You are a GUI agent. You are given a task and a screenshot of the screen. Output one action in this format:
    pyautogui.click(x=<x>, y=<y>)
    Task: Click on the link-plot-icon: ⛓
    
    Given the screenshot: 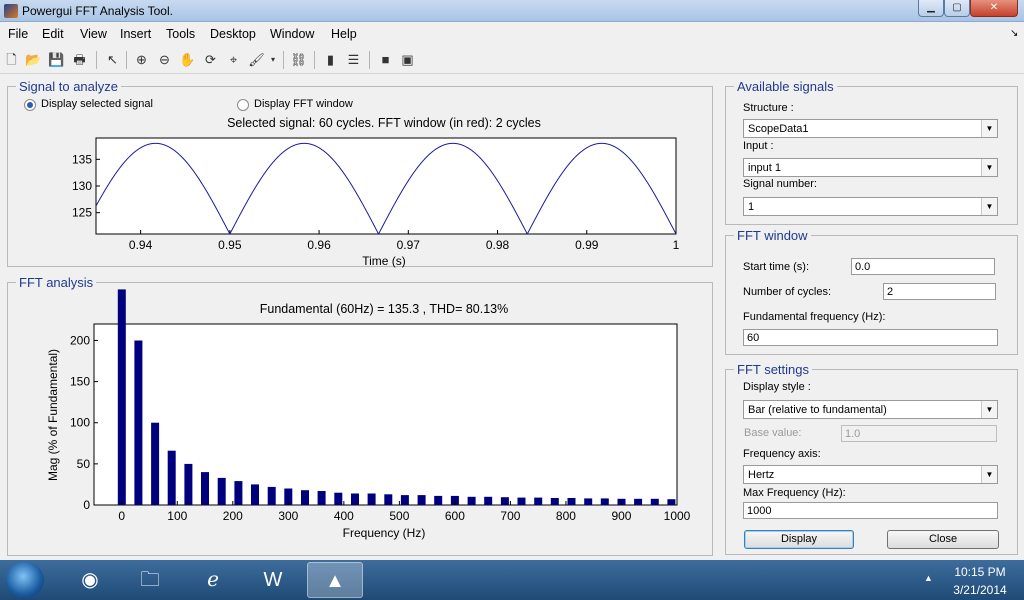 What is the action you would take?
    pyautogui.click(x=298, y=59)
    